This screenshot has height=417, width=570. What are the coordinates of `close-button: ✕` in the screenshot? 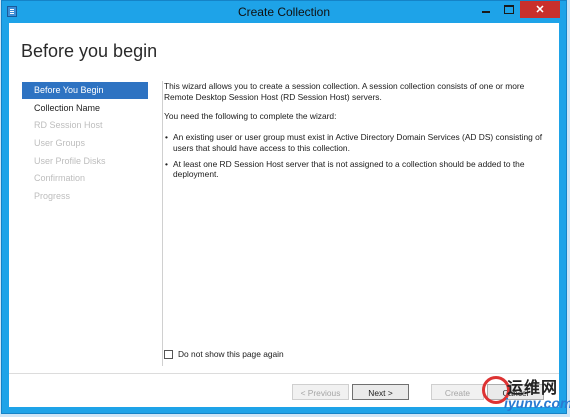 It's located at (540, 9).